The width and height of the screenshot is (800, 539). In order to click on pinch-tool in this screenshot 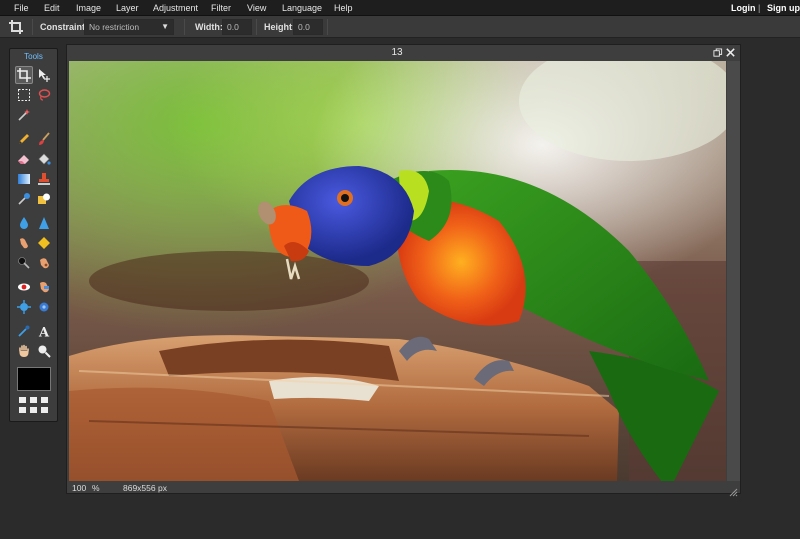, I will do `click(44, 307)`.